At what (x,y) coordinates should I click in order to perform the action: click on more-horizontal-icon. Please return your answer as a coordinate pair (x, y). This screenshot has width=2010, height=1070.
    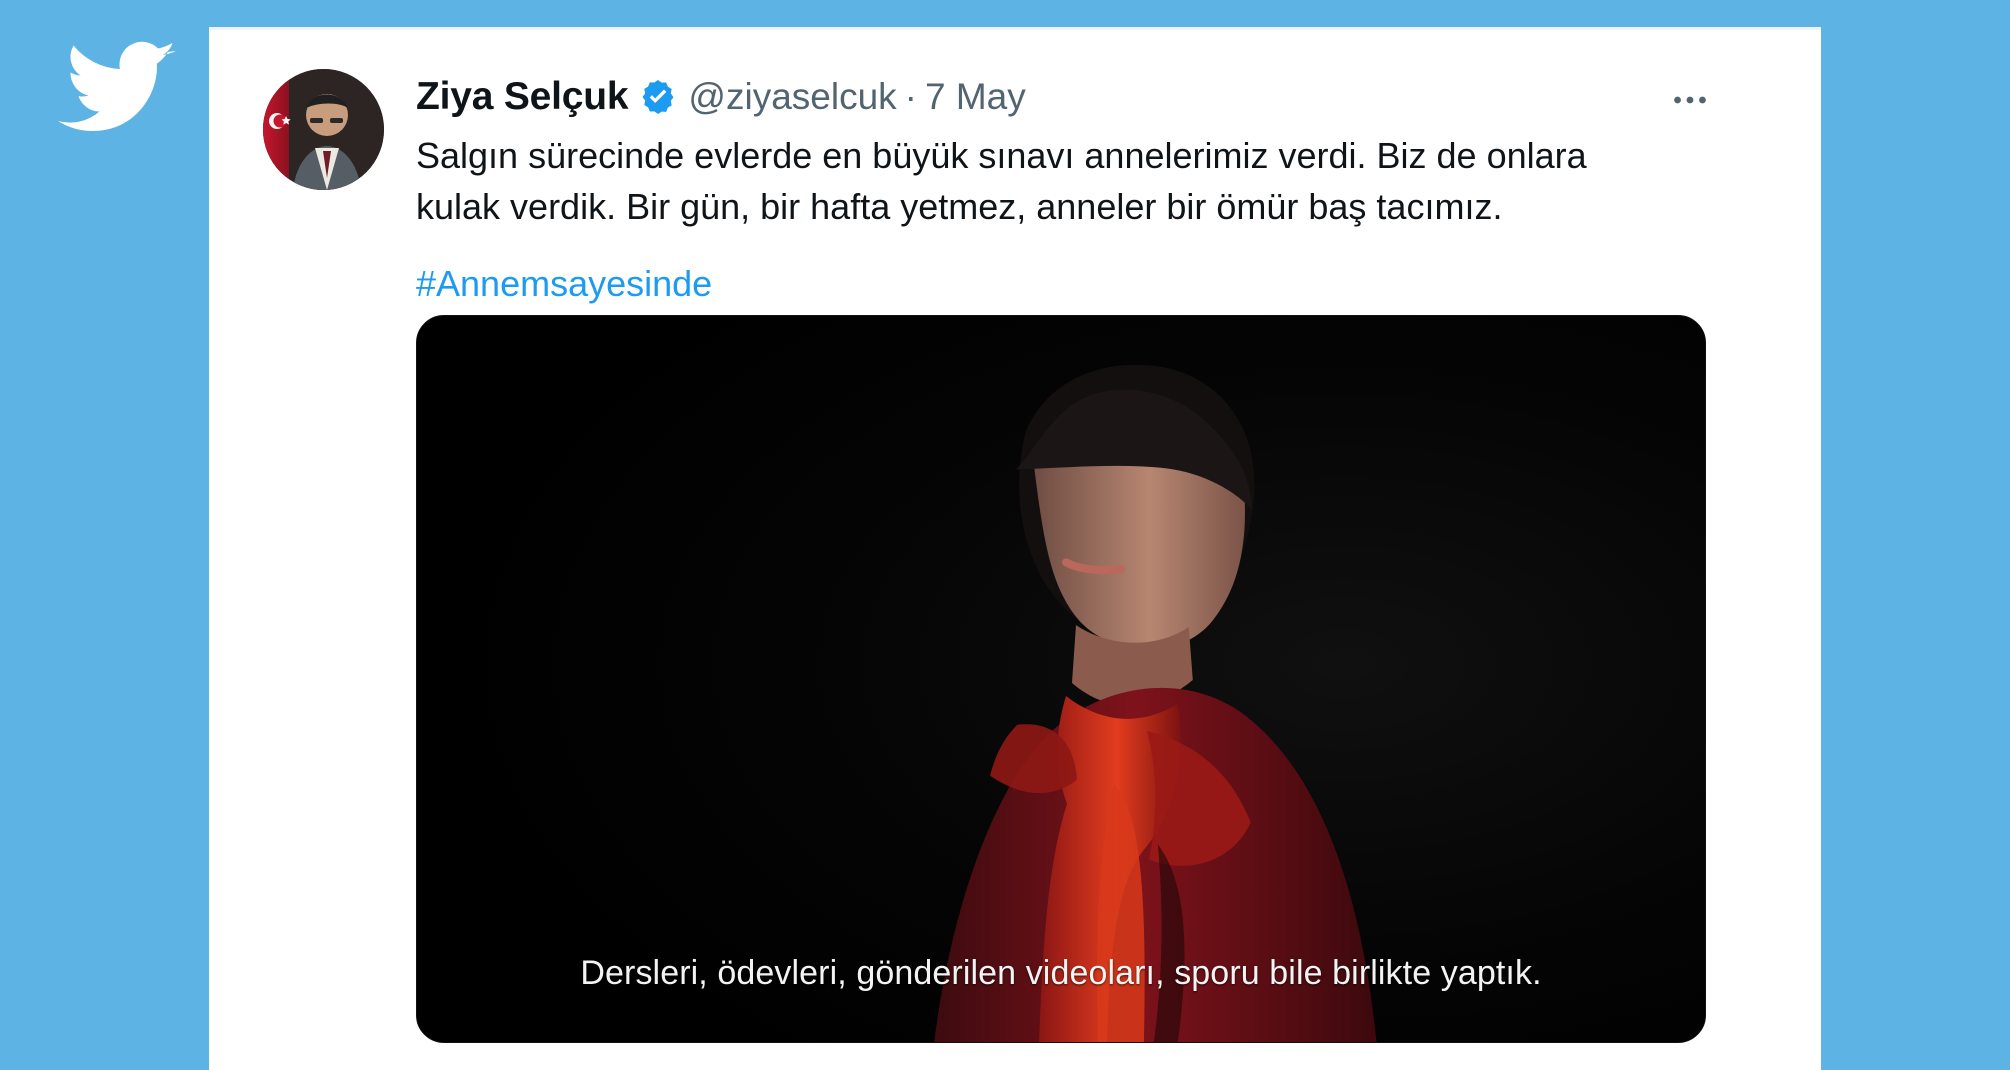
    Looking at the image, I should click on (1690, 100).